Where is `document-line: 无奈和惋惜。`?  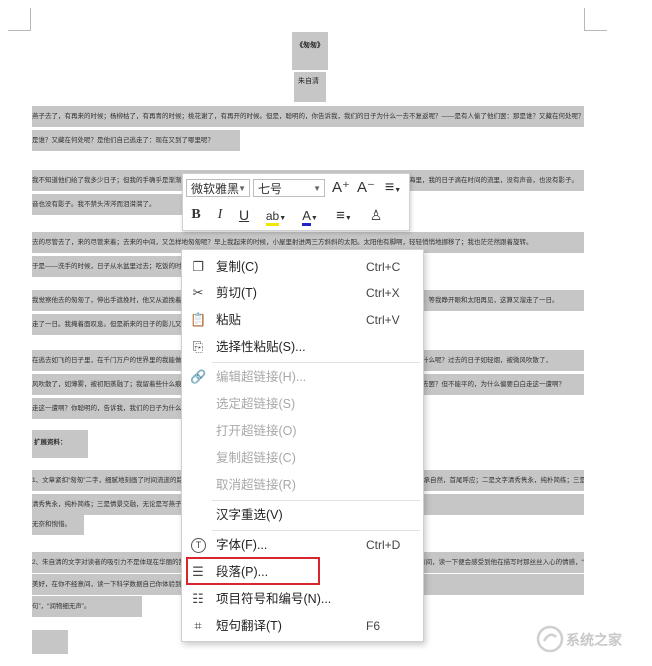 document-line: 无奈和惋惜。 is located at coordinates (51, 524).